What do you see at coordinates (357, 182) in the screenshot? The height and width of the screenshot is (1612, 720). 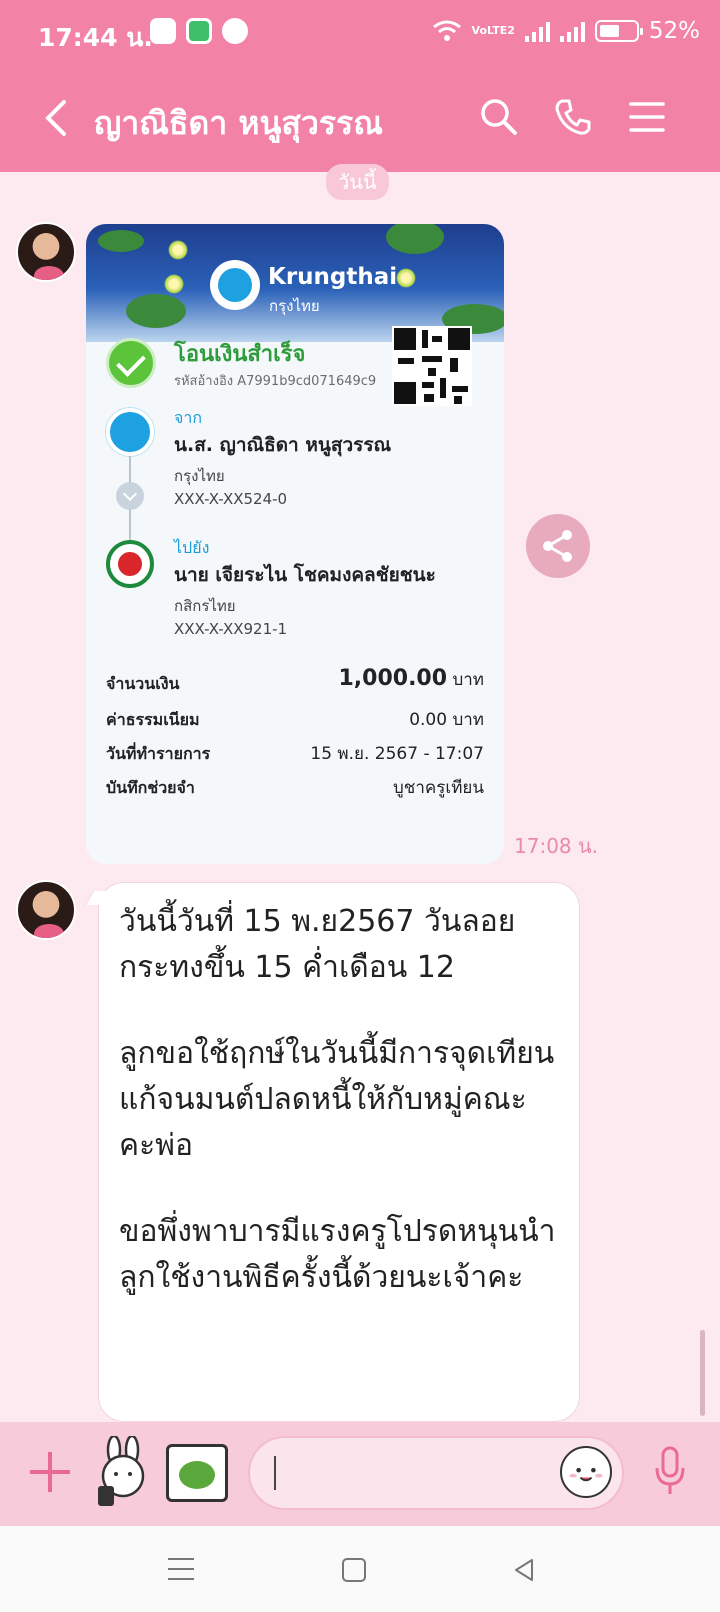 I see `date-separator: วันนี้` at bounding box center [357, 182].